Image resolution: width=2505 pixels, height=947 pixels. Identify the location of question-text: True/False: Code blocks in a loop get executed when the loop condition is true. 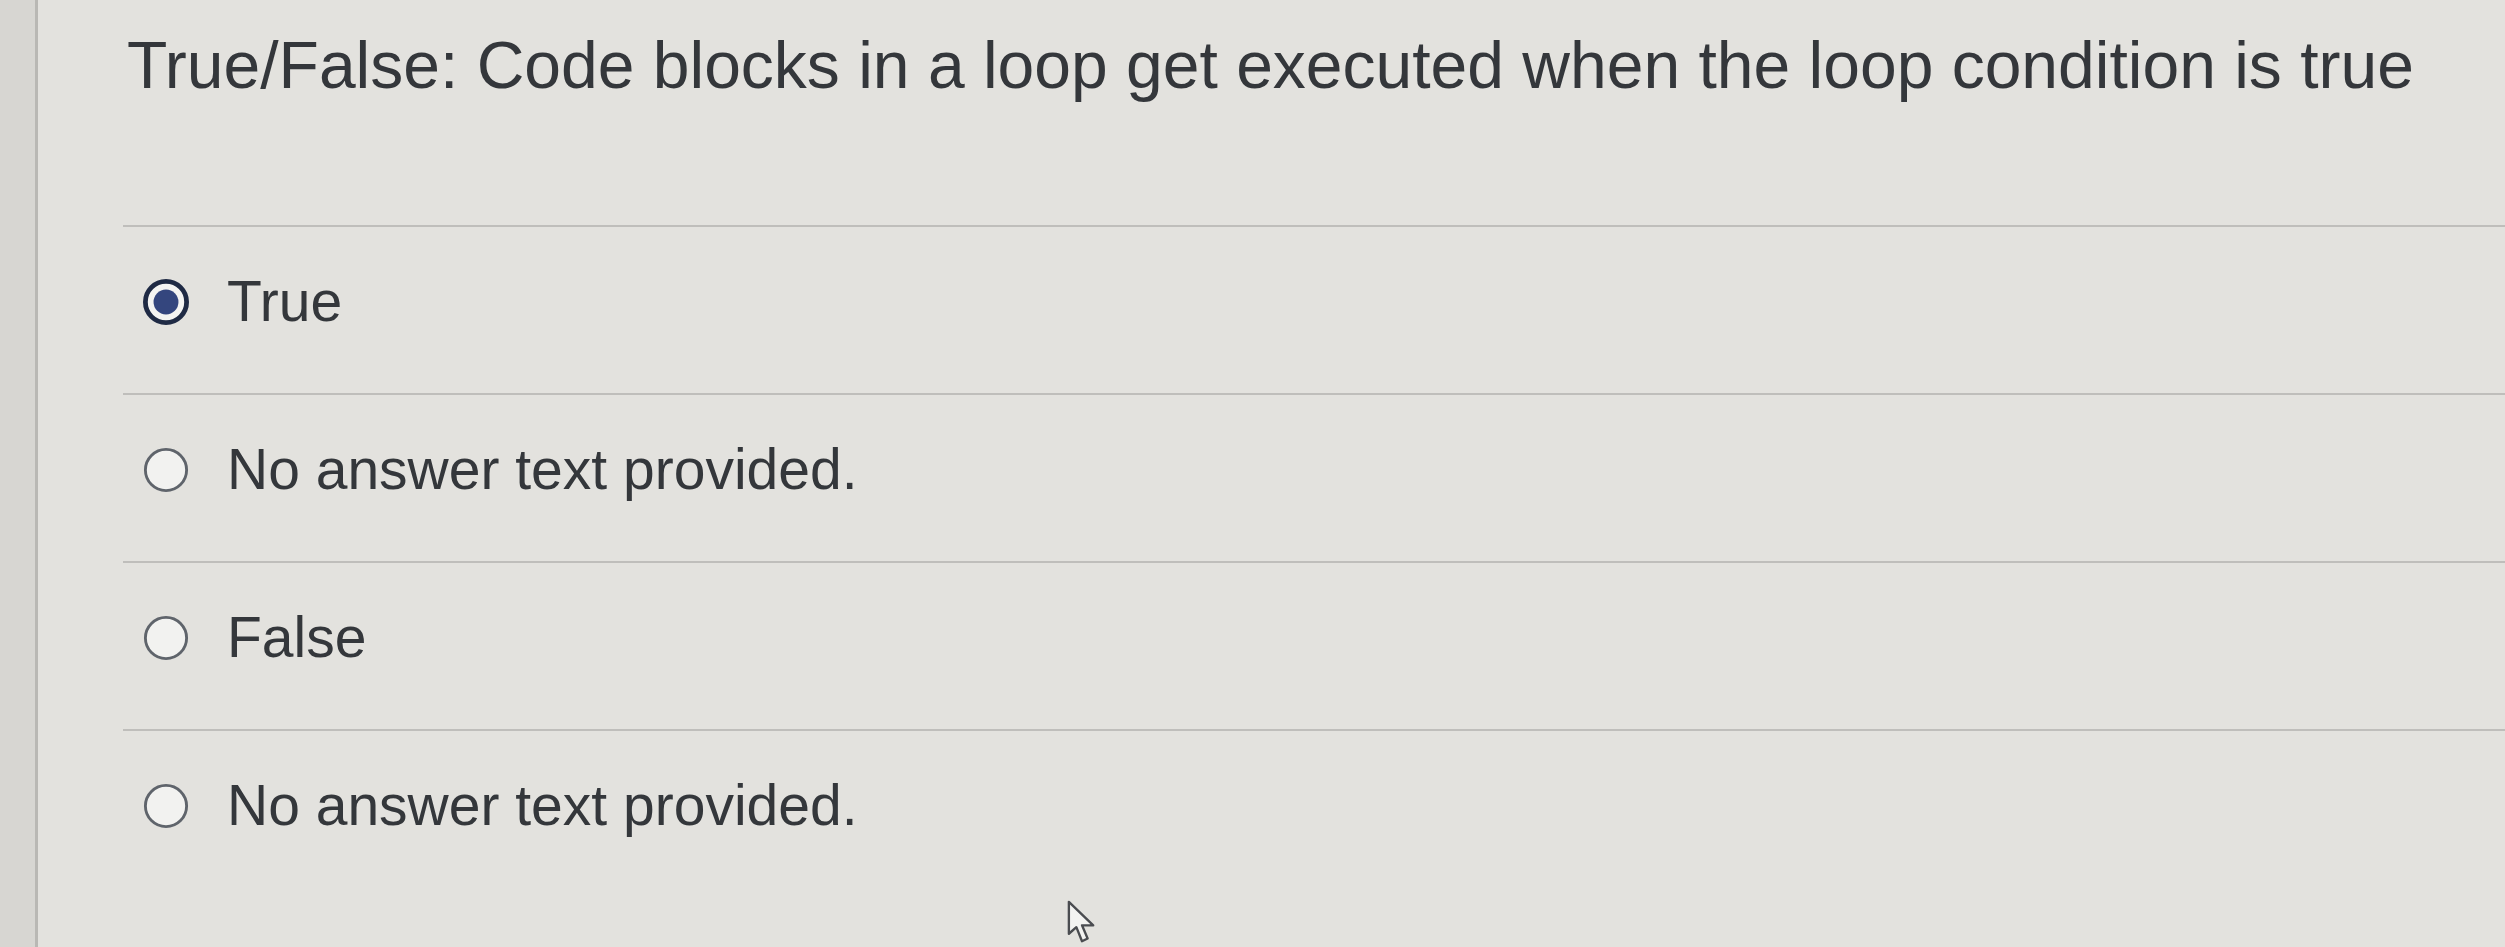
(1270, 65).